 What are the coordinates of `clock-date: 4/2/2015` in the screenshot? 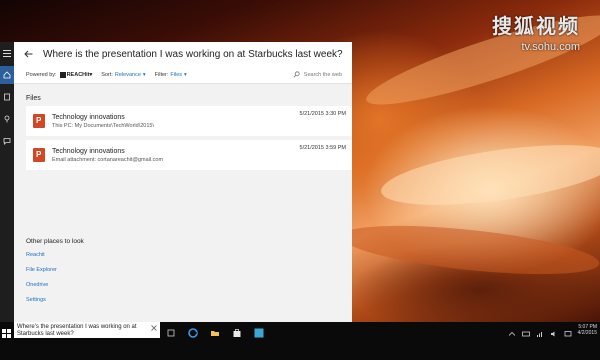 It's located at (587, 333).